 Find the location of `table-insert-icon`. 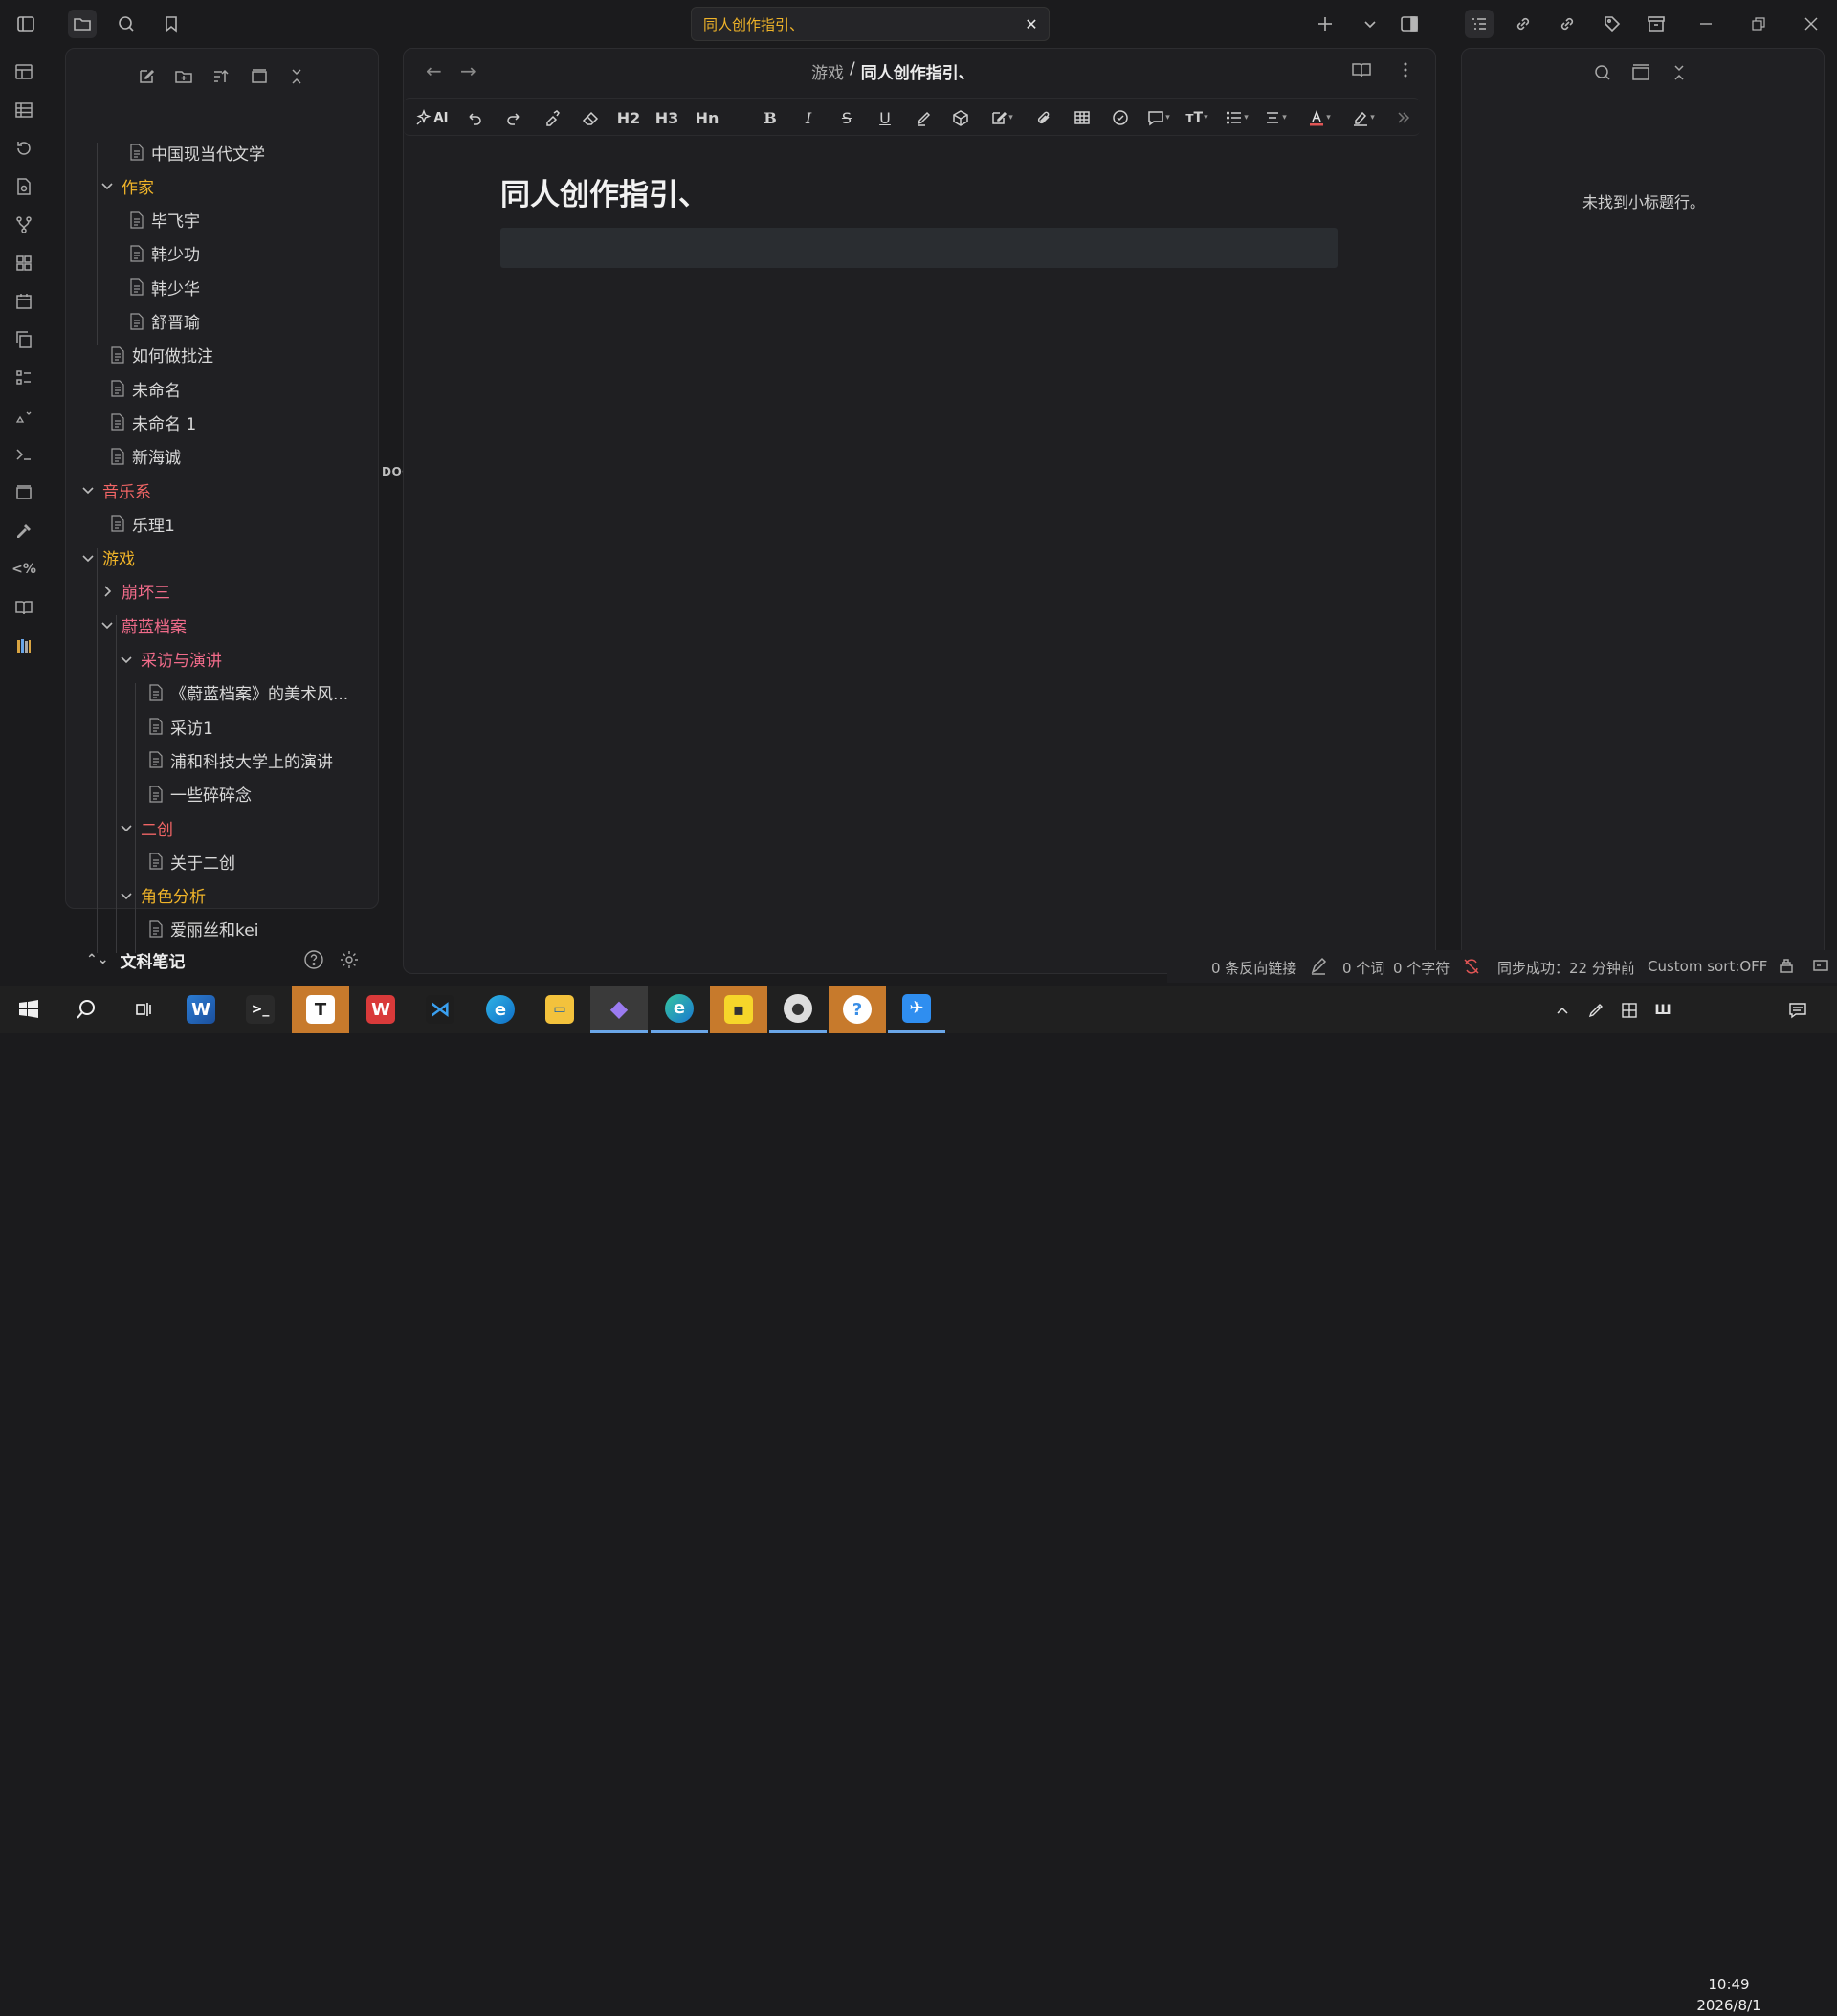

table-insert-icon is located at coordinates (1082, 117).